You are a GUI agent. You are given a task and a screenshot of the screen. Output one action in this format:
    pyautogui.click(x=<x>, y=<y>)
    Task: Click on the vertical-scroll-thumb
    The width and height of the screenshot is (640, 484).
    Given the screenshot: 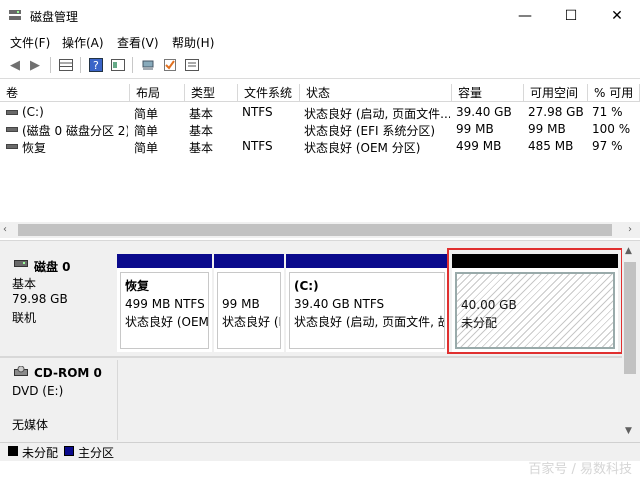 What is the action you would take?
    pyautogui.click(x=630, y=318)
    